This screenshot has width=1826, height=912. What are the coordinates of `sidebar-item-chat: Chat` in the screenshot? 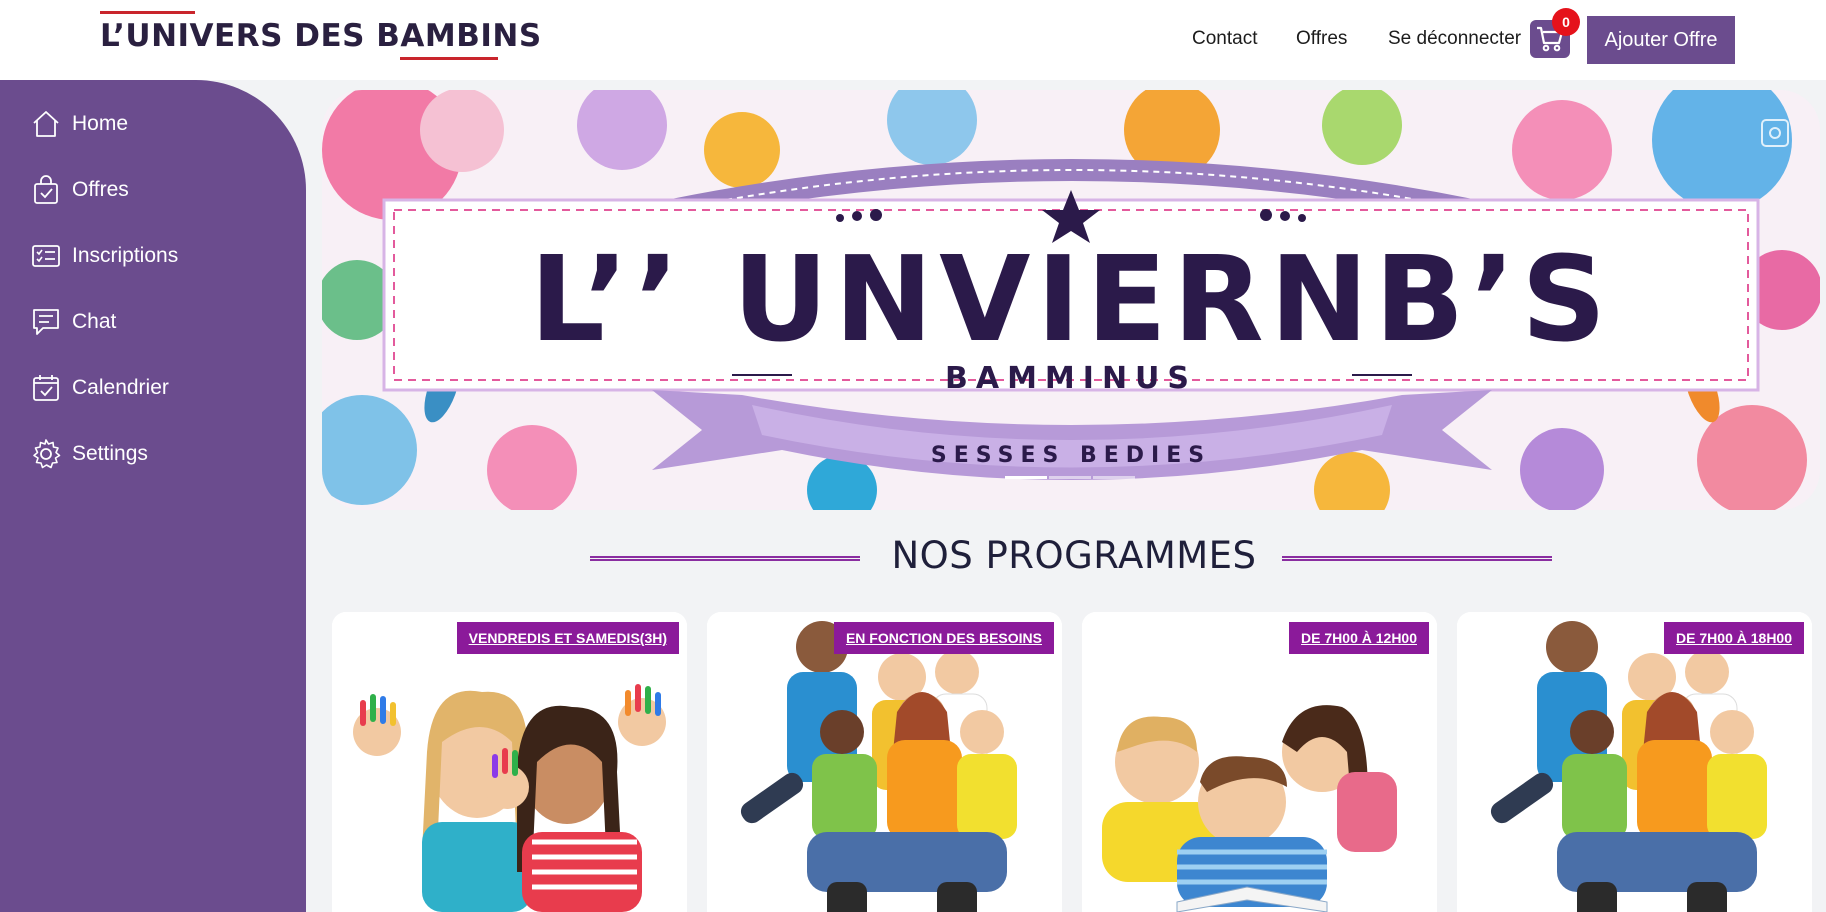 It's located at (73, 322).